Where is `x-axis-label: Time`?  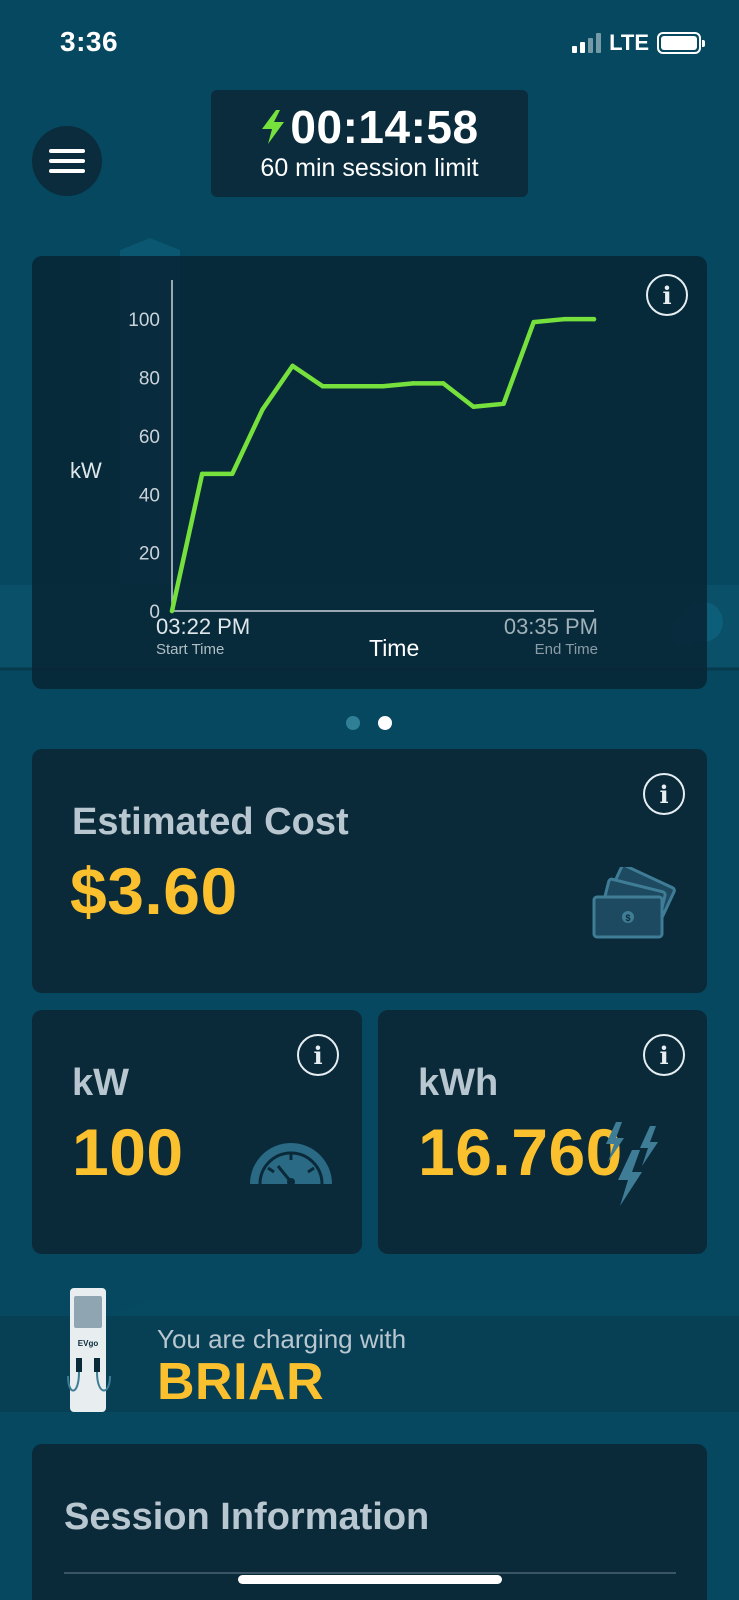
x-axis-label: Time is located at coordinates (394, 648).